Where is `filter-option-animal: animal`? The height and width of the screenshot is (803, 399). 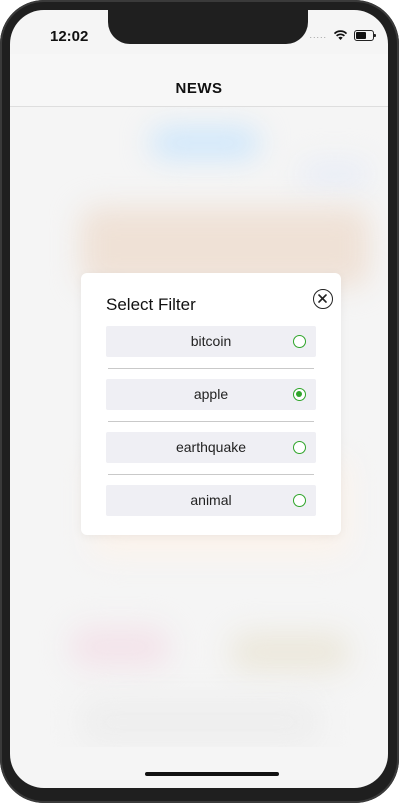 filter-option-animal: animal is located at coordinates (211, 500).